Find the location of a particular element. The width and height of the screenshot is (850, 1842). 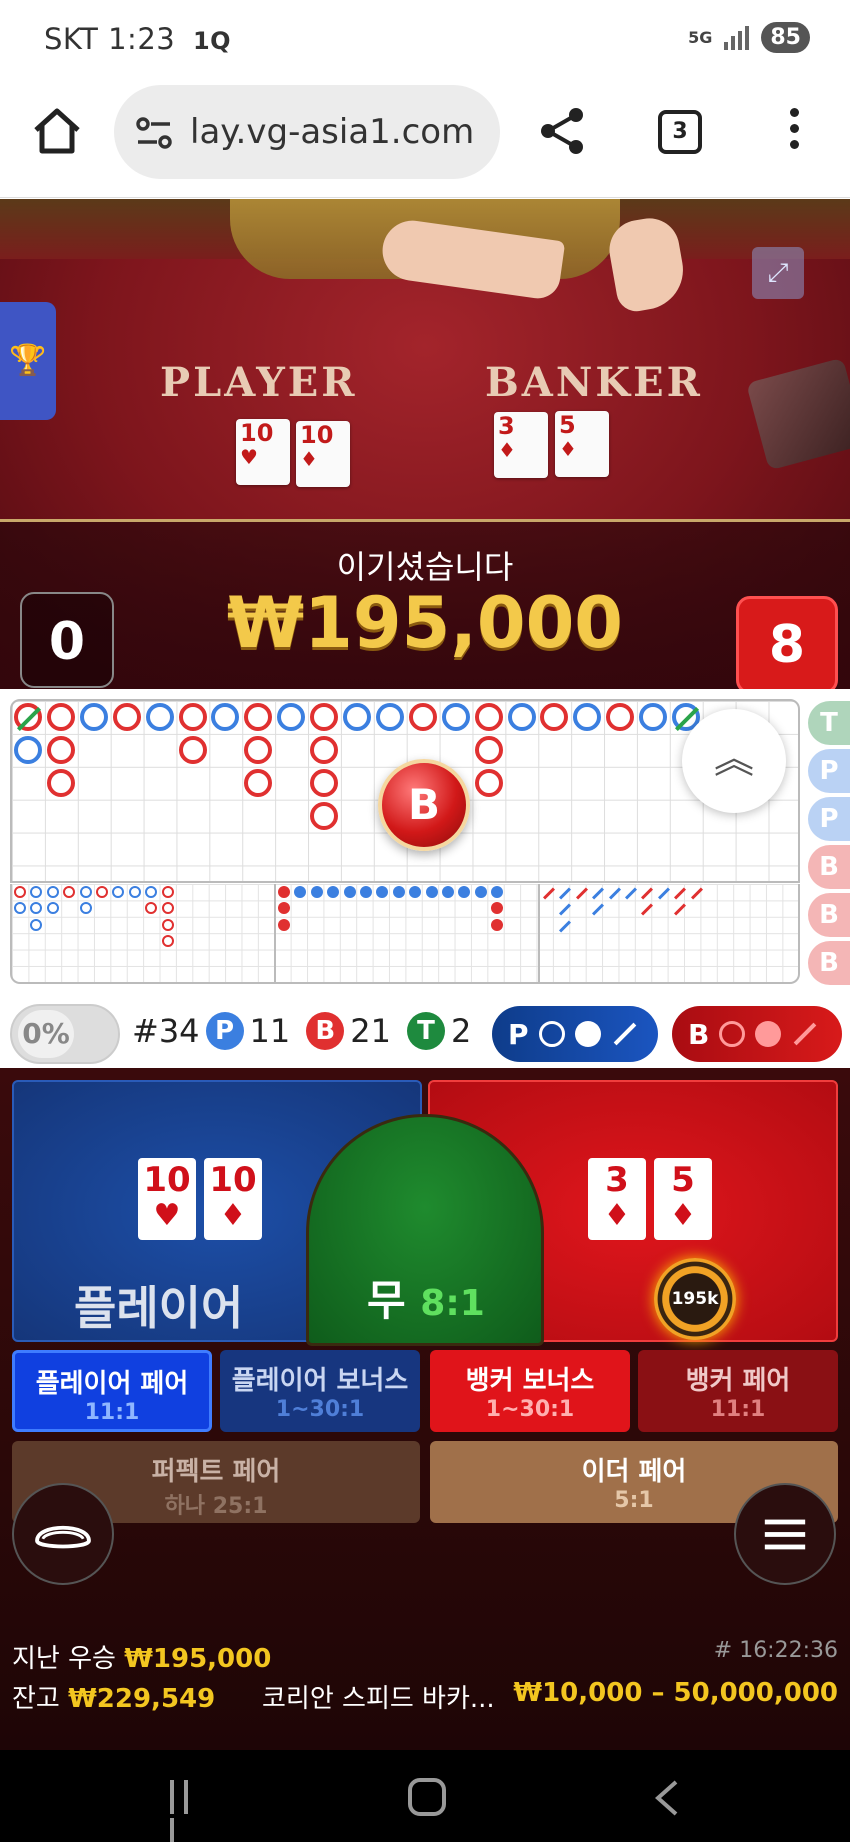

banker-bet-card-2: 5 ♦ is located at coordinates (683, 1199).